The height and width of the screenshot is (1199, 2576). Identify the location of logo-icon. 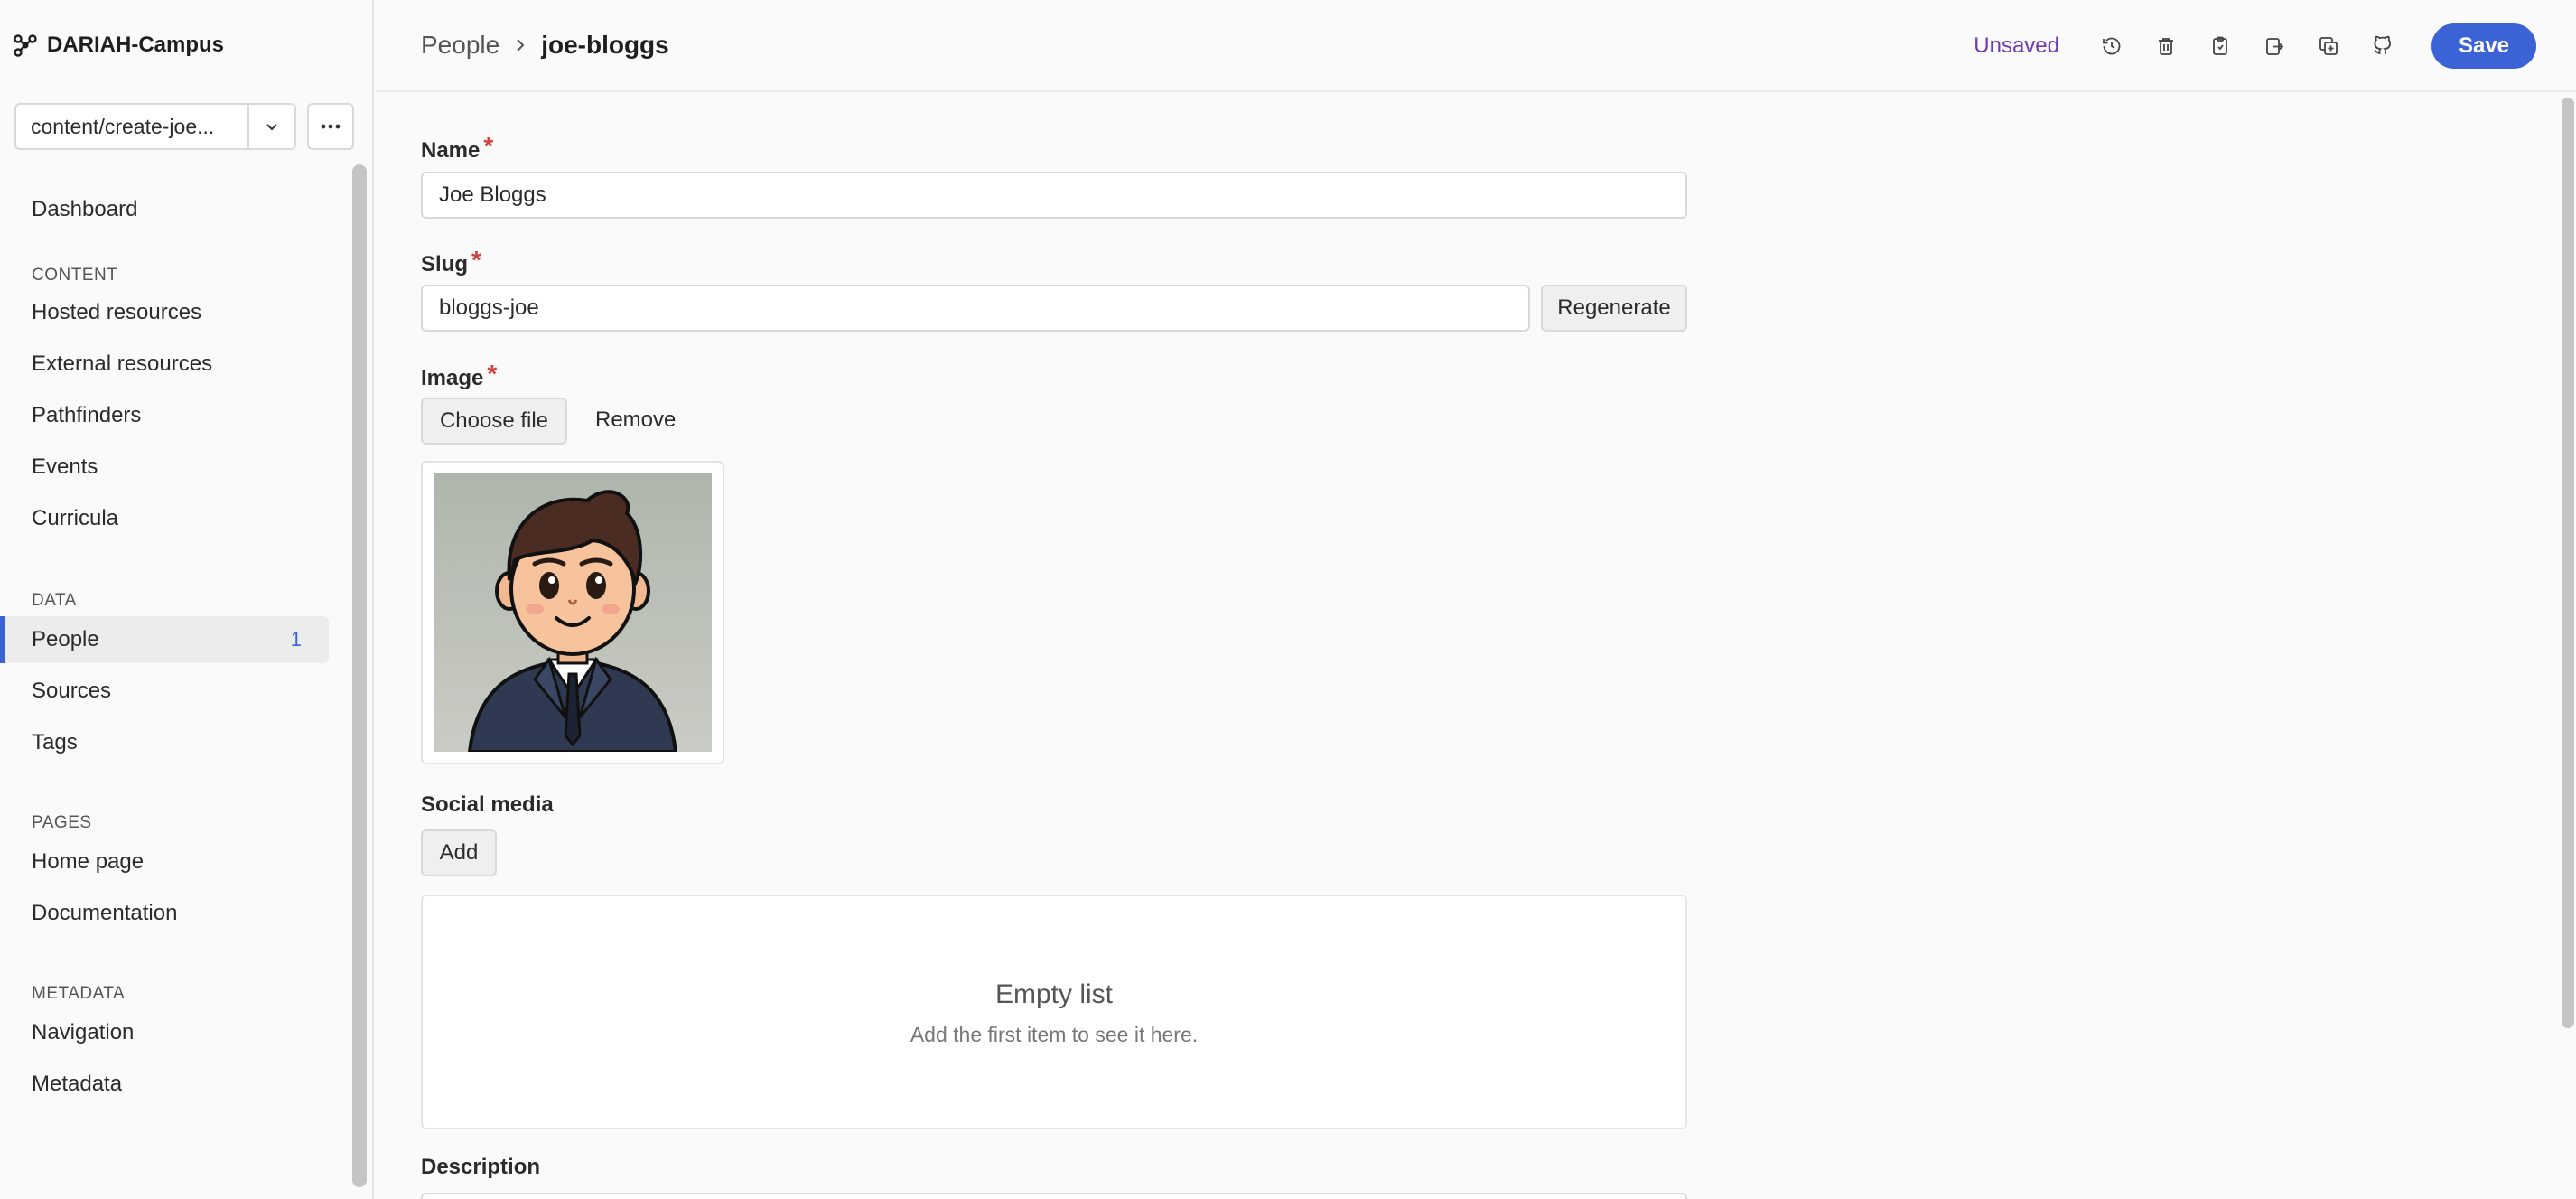
(25, 46).